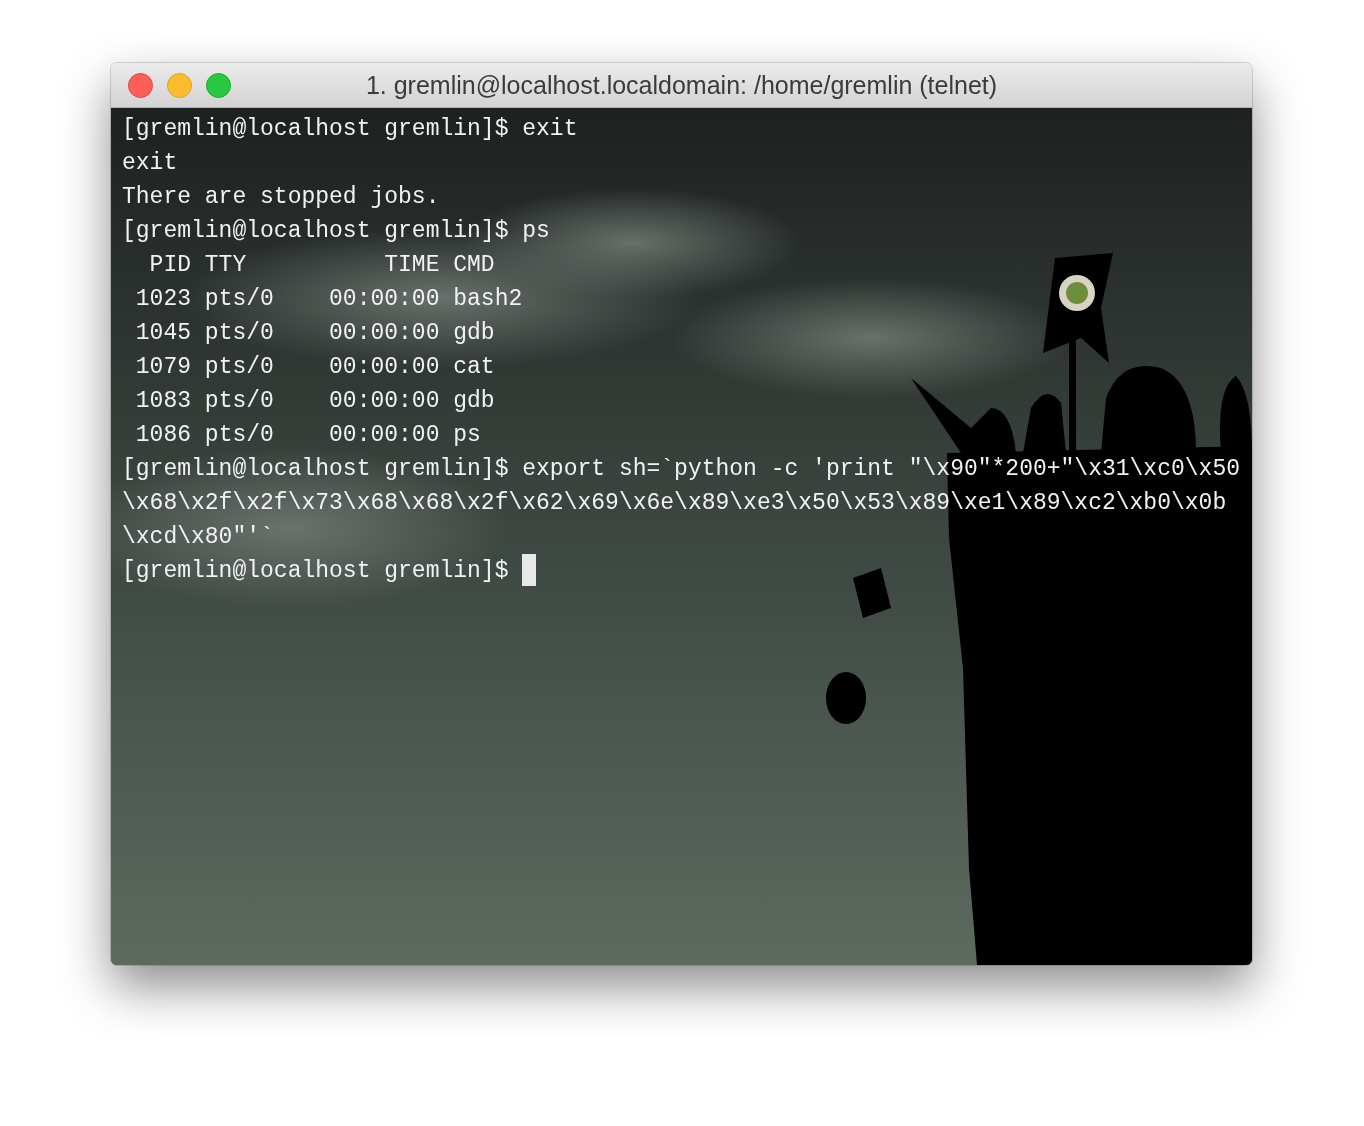 The width and height of the screenshot is (1364, 1126). What do you see at coordinates (316, 571) in the screenshot?
I see `terminal-line: [gremlin@localhost gremlin]$` at bounding box center [316, 571].